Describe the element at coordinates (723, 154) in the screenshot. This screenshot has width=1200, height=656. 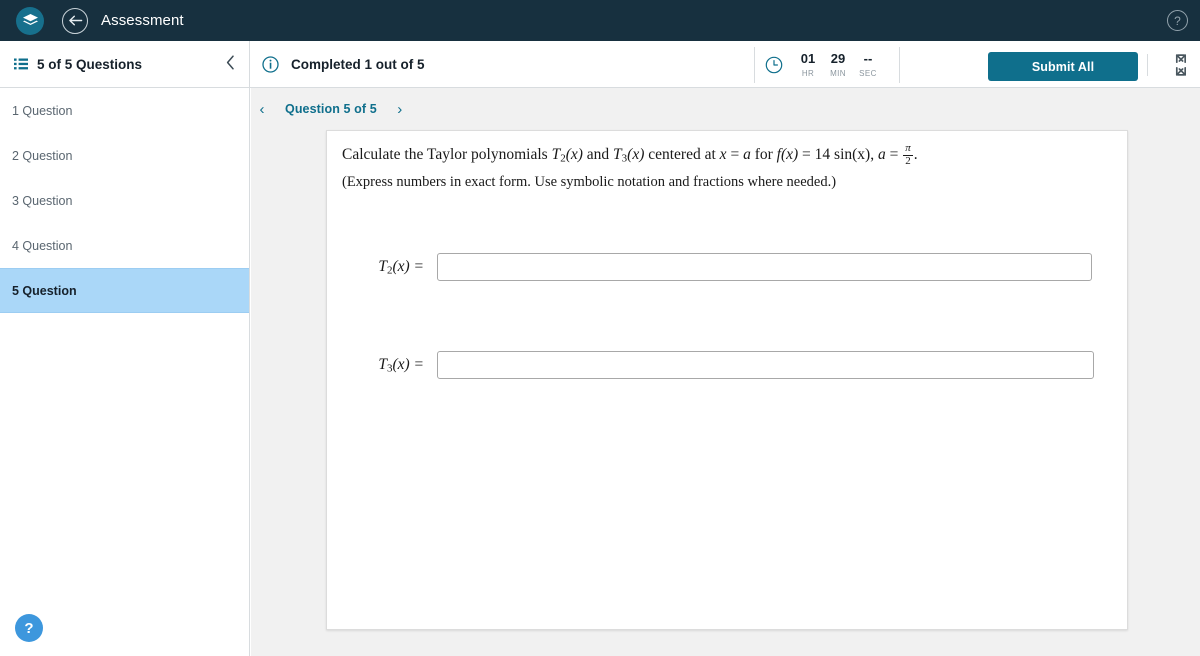
I see `prompt-x: x` at that location.